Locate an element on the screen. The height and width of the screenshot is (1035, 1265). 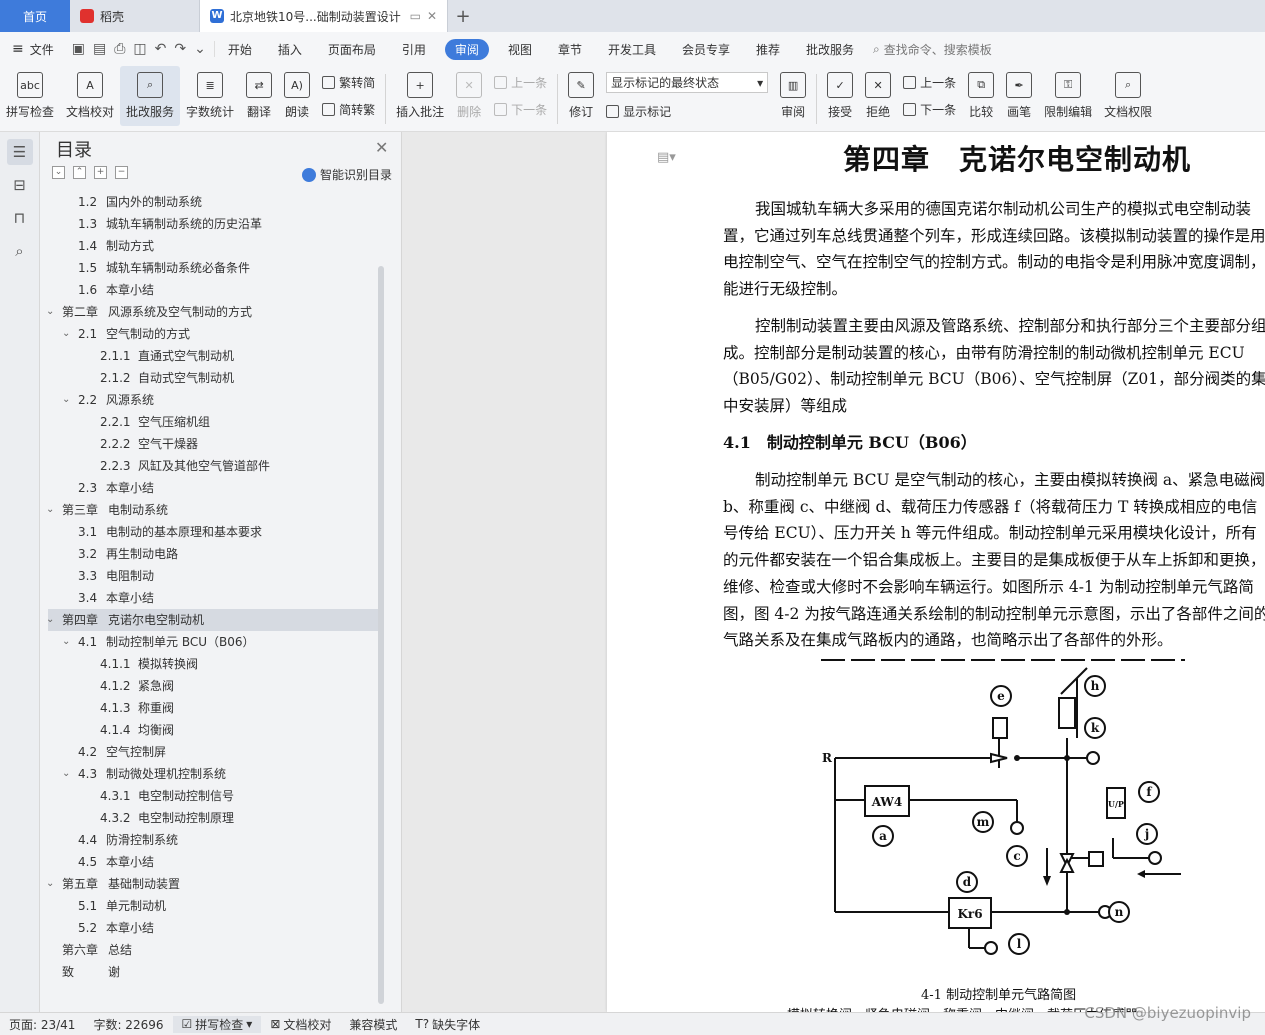
correct-service-button: ⌕ 批改服务 is located at coordinates (150, 96).